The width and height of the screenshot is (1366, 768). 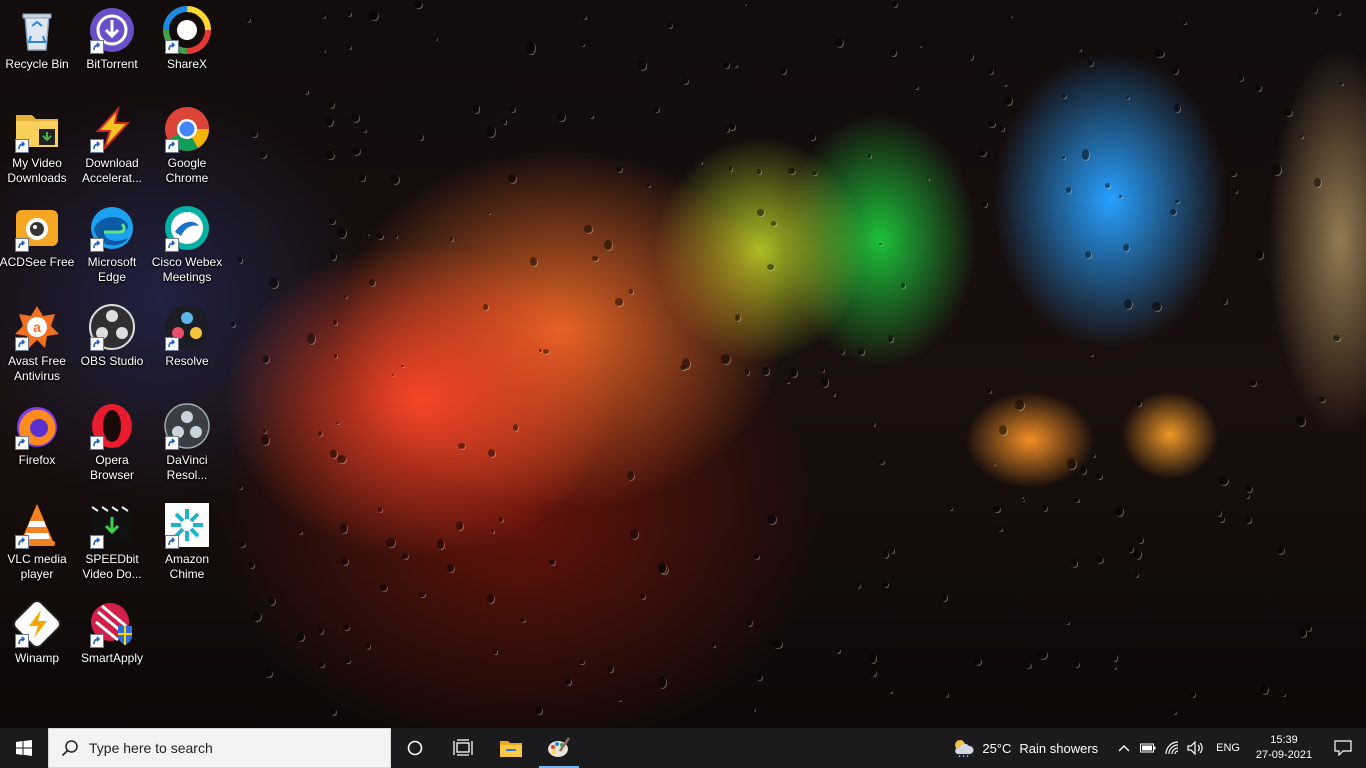 I want to click on speaker-icon, so click(x=1195, y=748).